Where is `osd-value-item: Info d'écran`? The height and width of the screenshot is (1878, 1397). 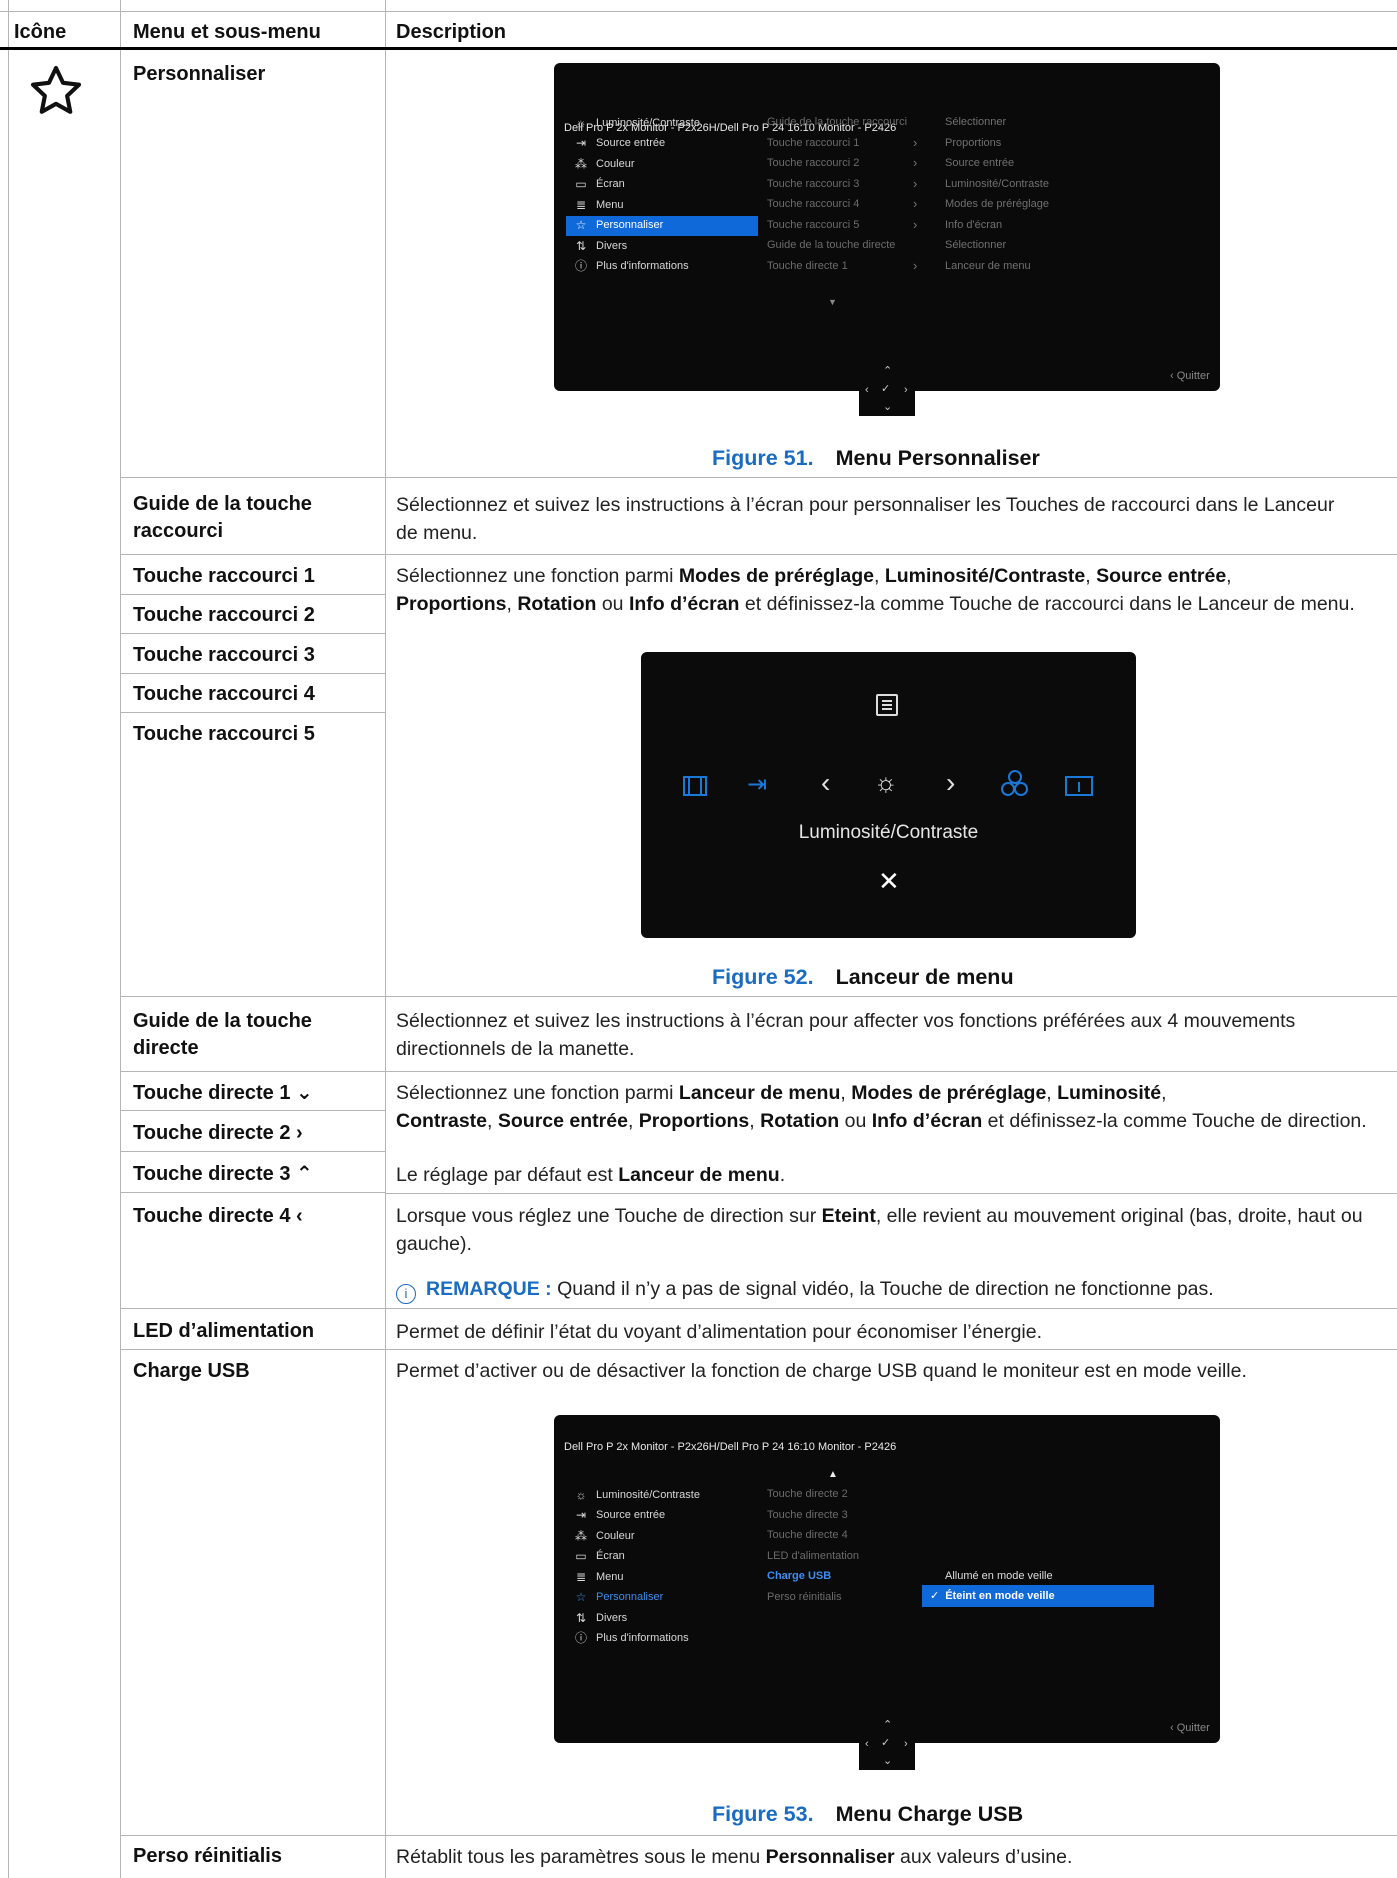
osd-value-item: Info d'écran is located at coordinates (974, 224).